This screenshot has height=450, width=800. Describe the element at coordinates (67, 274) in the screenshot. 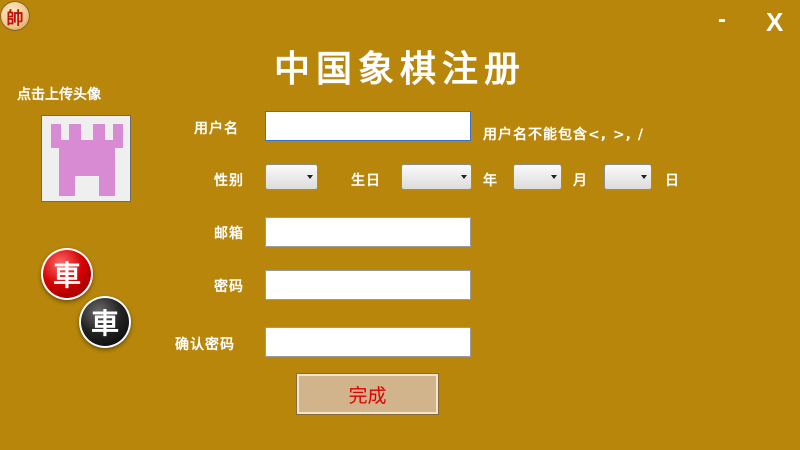

I see `red-chariot-piece-icon: 車` at that location.